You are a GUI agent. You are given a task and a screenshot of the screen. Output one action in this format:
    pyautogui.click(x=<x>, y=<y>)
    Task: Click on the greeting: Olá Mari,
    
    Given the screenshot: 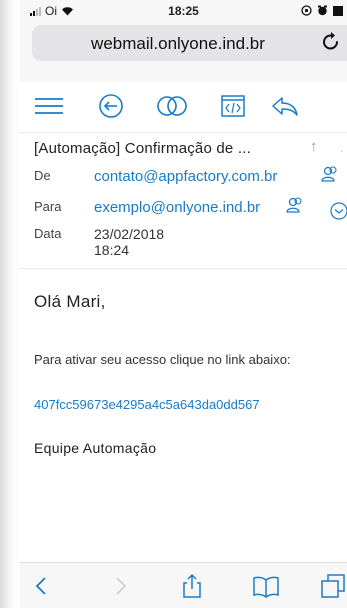 What is the action you would take?
    pyautogui.click(x=70, y=301)
    